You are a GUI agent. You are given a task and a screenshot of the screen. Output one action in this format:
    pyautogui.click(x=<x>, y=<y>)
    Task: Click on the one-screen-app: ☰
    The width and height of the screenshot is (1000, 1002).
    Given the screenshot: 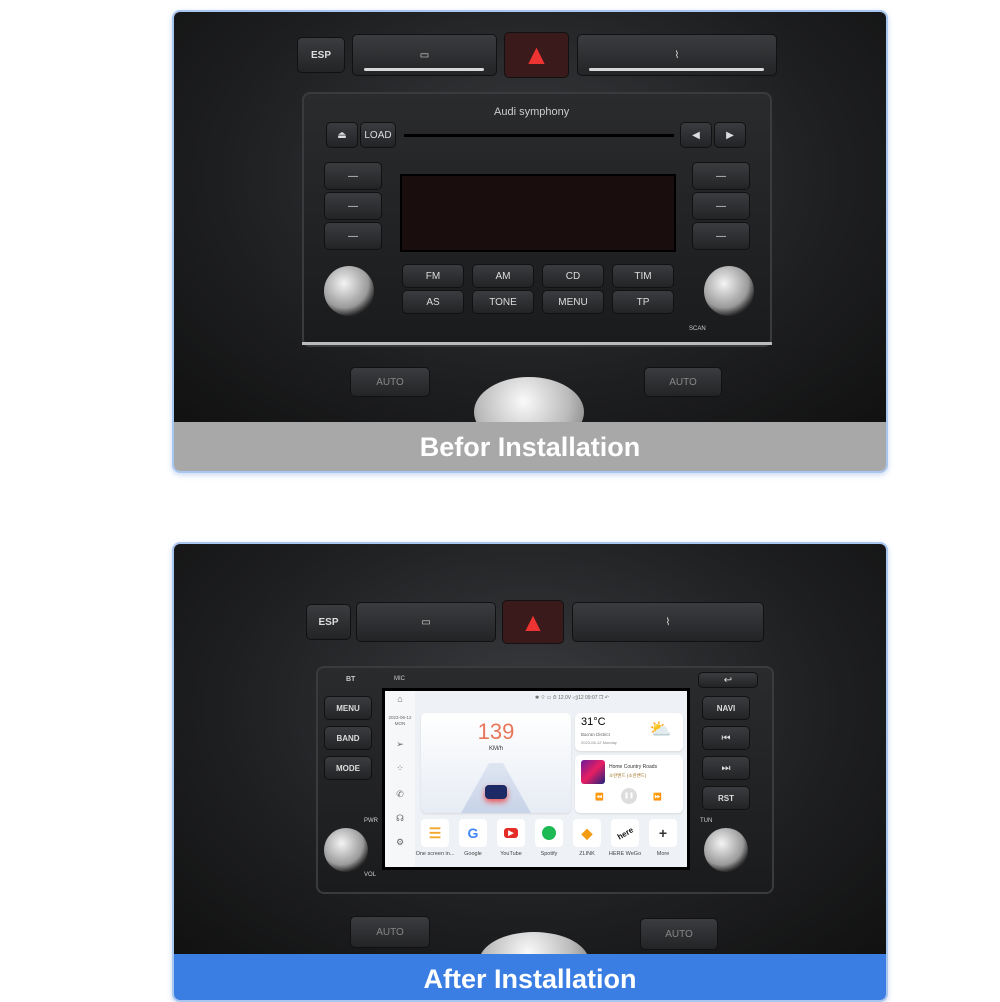 What is the action you would take?
    pyautogui.click(x=435, y=833)
    